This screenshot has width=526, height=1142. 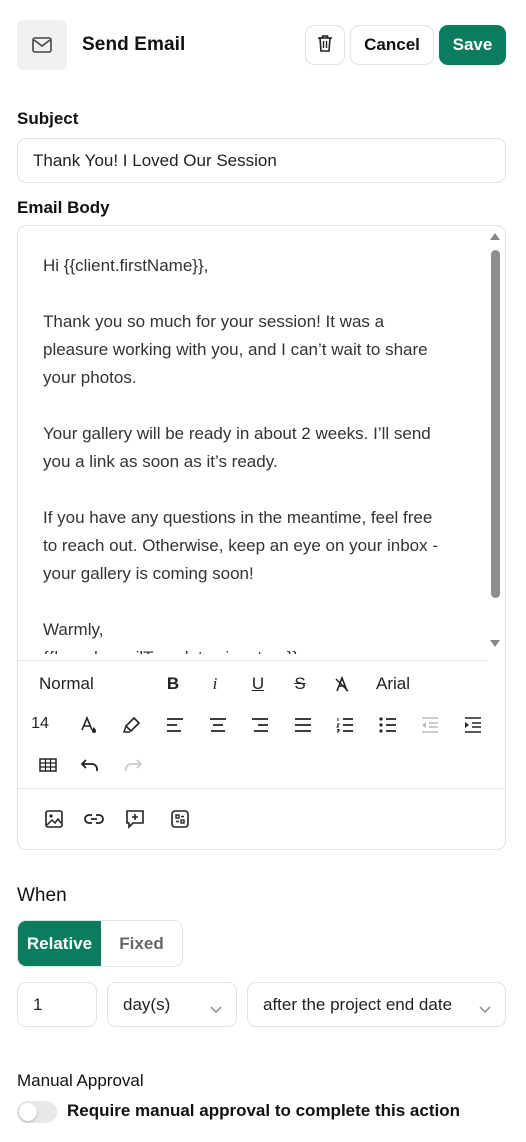 What do you see at coordinates (495, 643) in the screenshot?
I see `scroll-down-arrow` at bounding box center [495, 643].